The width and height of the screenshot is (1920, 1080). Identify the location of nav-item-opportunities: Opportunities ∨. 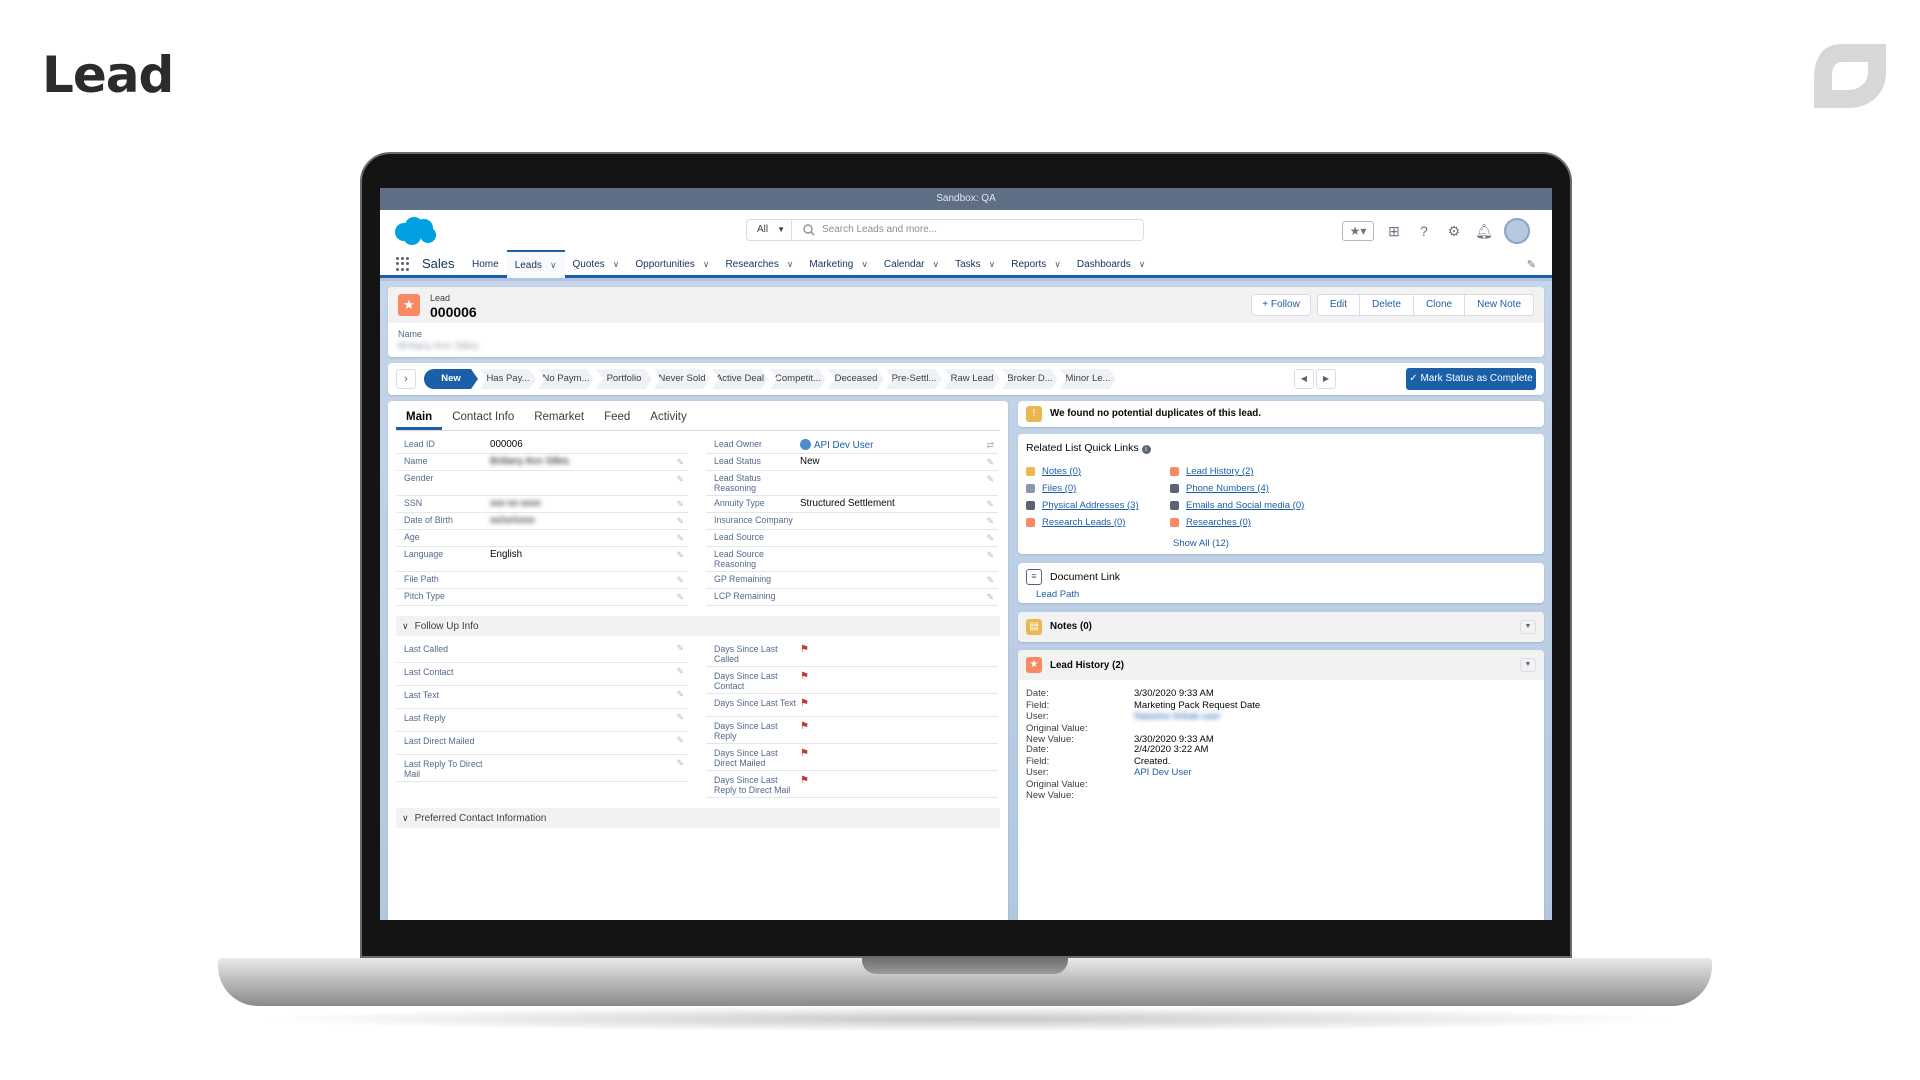
(672, 264).